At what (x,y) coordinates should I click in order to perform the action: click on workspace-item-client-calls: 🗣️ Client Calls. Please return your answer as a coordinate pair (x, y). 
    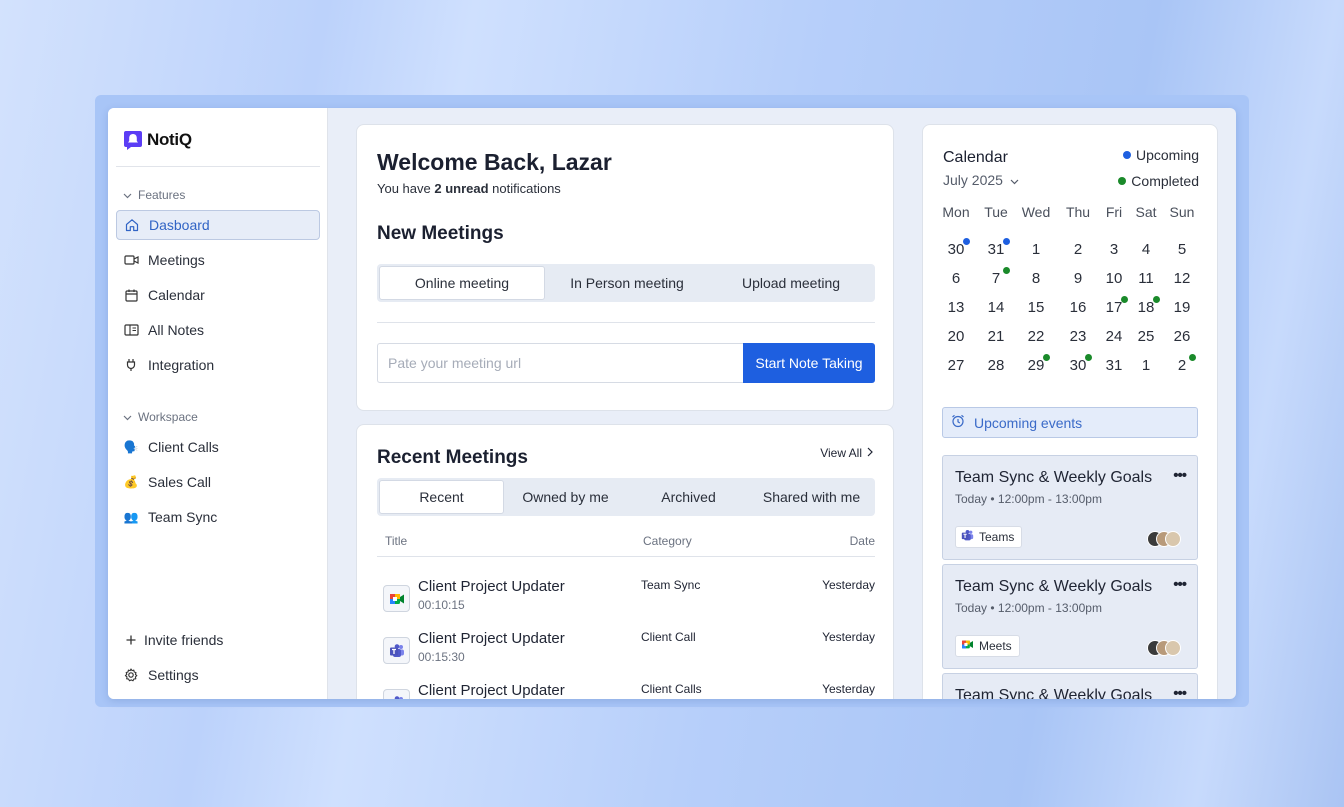
    Looking at the image, I should click on (218, 447).